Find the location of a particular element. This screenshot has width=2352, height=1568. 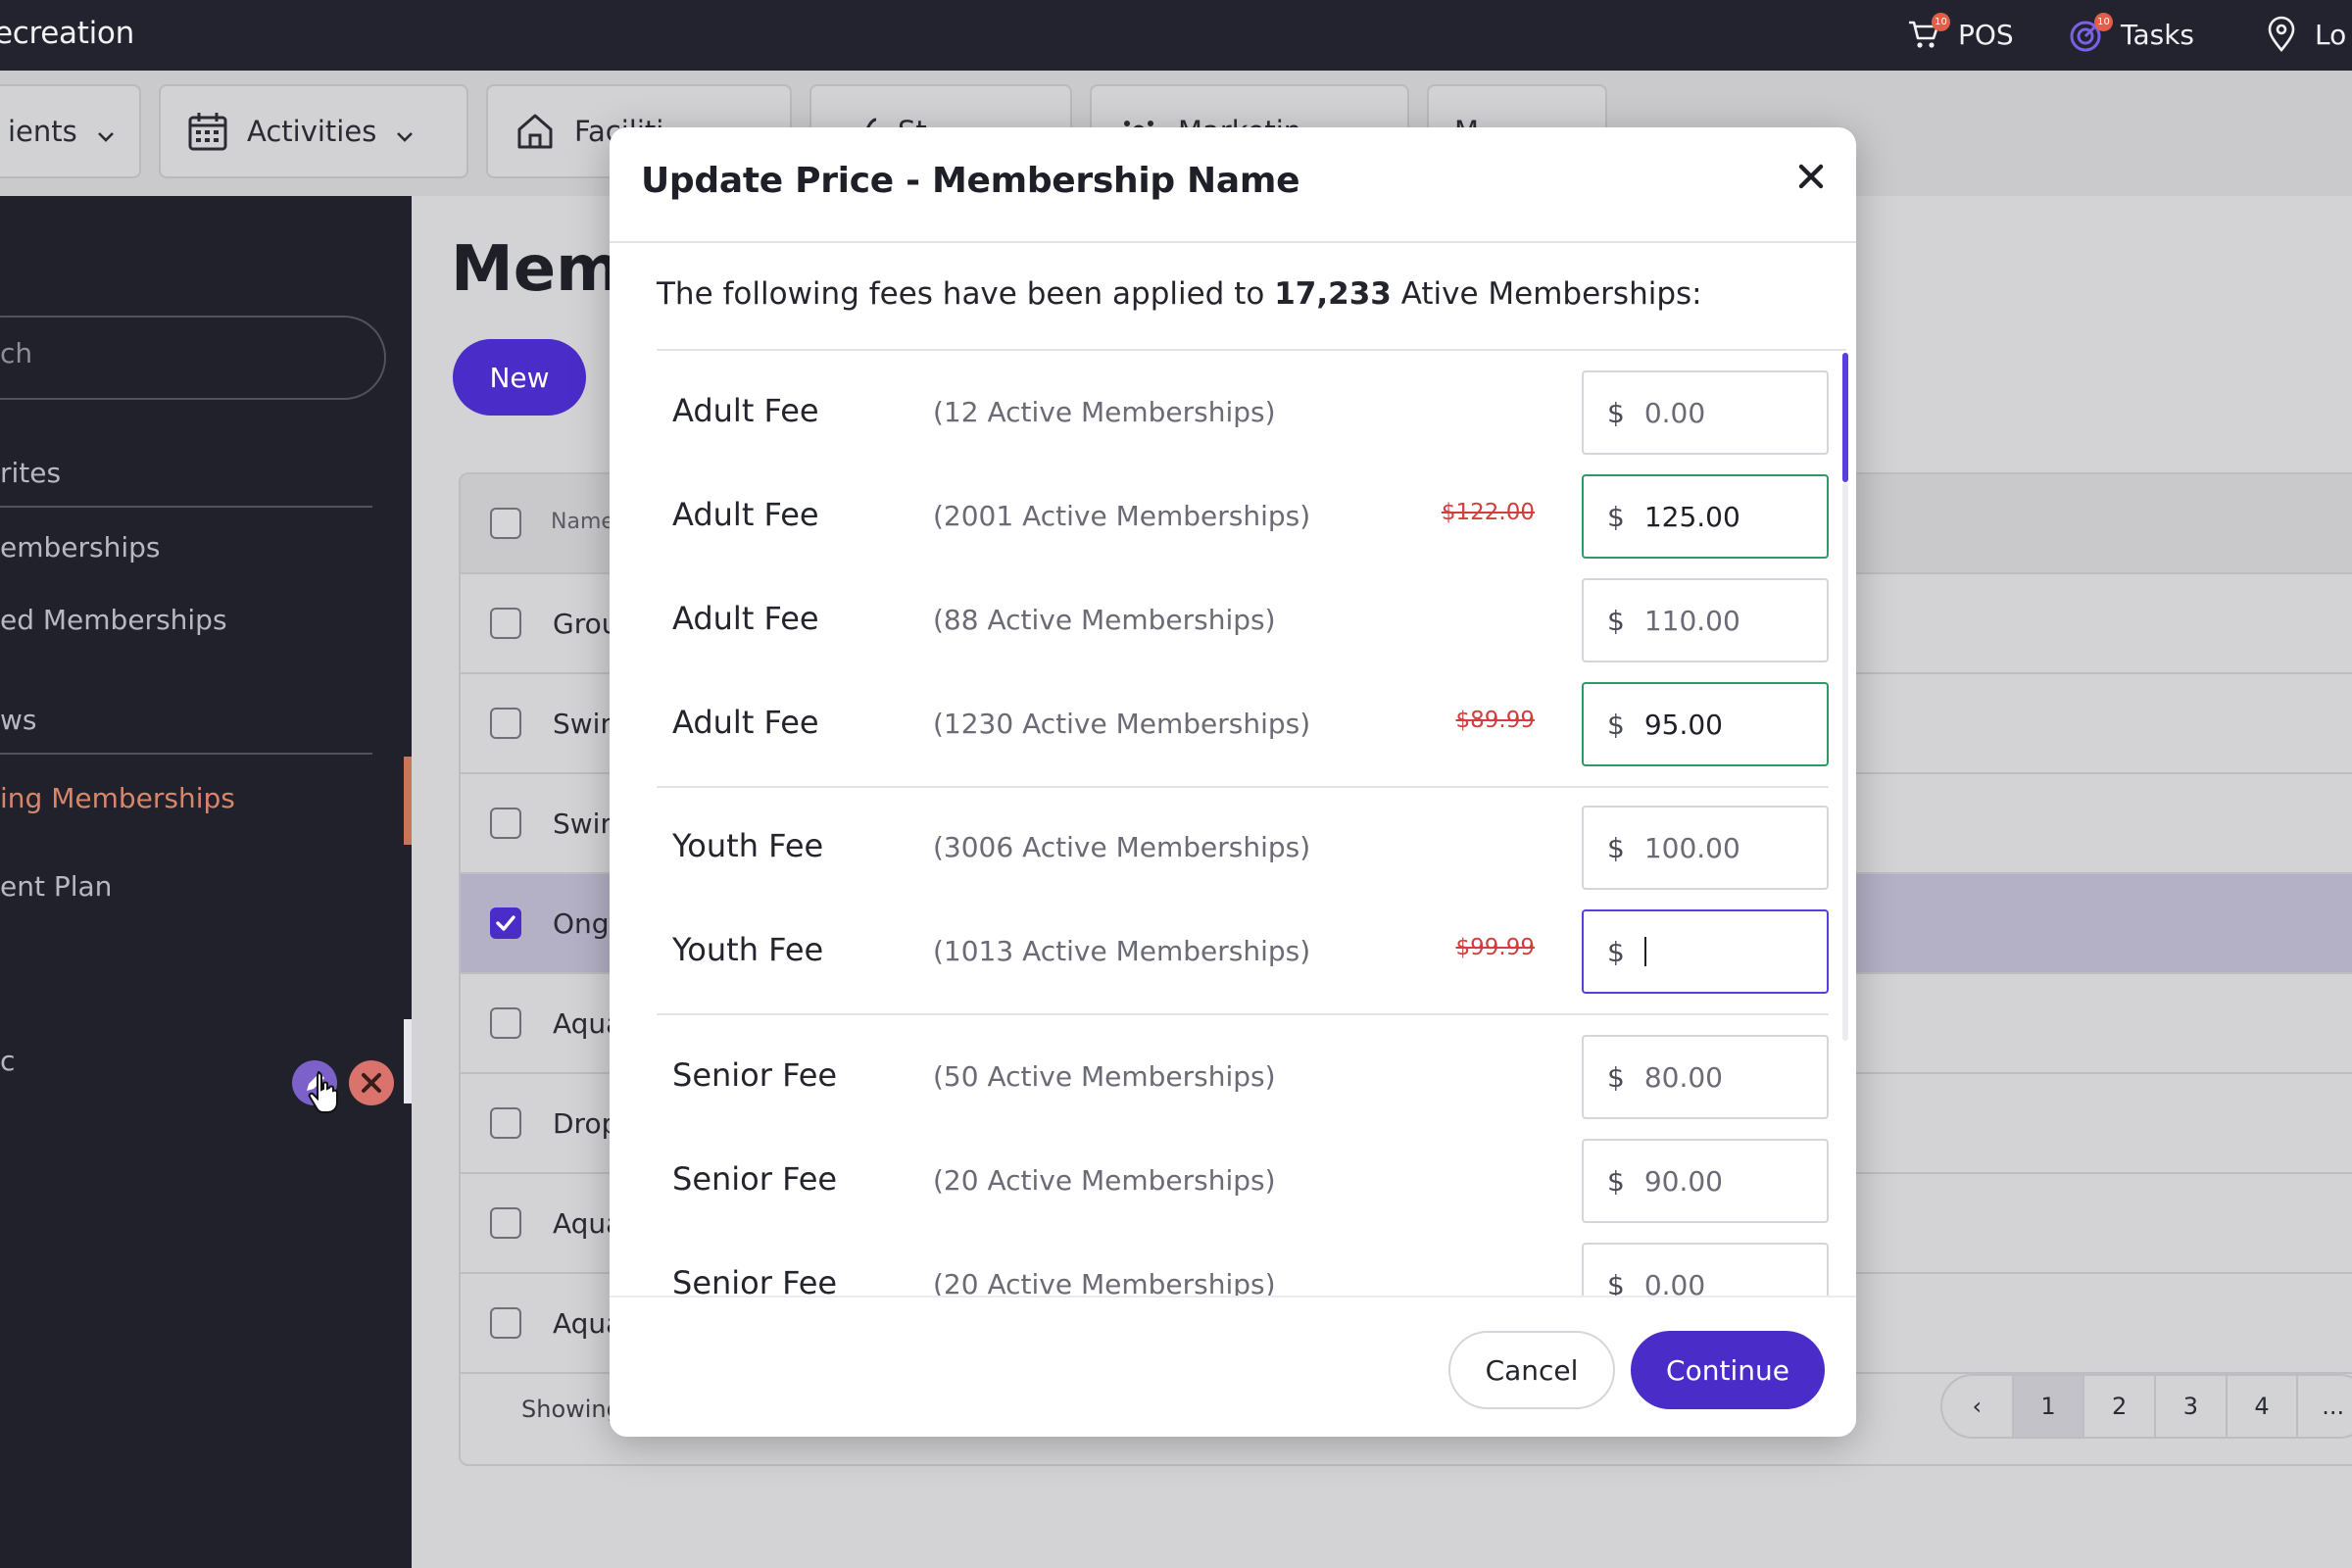

fee-active-count: (50 Active Memberships) is located at coordinates (1104, 1076).